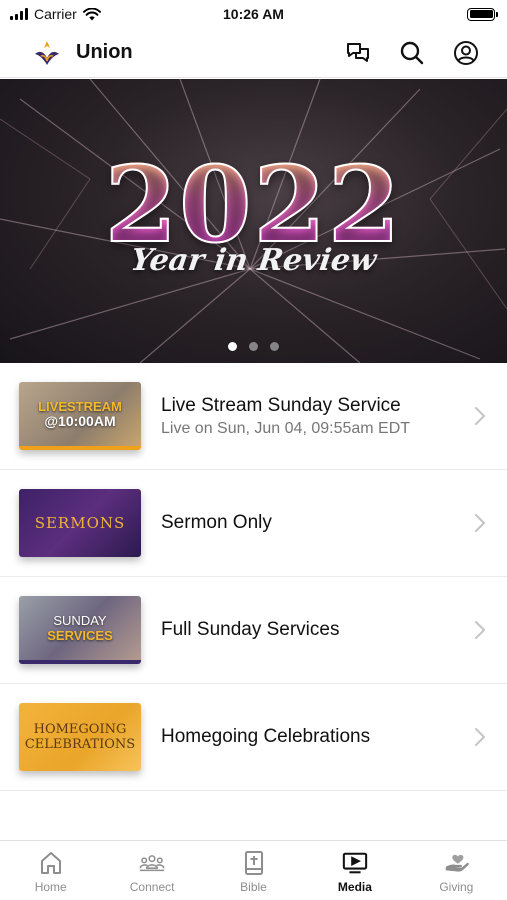  Describe the element at coordinates (19, 14) in the screenshot. I see `signal-icon` at that location.